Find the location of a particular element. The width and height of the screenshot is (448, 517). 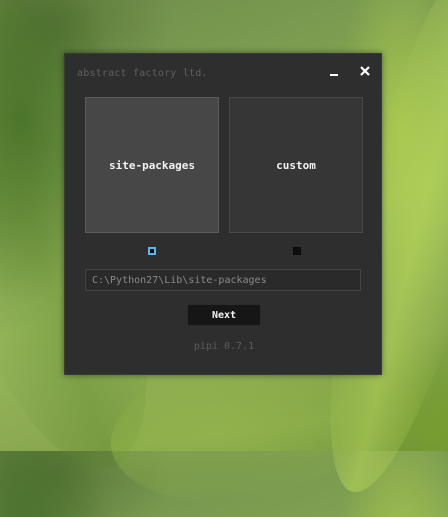

minimize-icon is located at coordinates (334, 75).